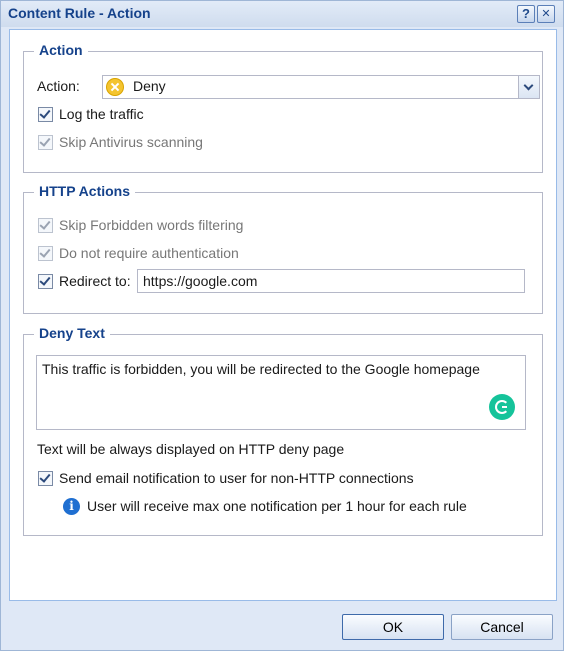  What do you see at coordinates (282, 625) in the screenshot?
I see `dialog-footer: OK Cancel` at bounding box center [282, 625].